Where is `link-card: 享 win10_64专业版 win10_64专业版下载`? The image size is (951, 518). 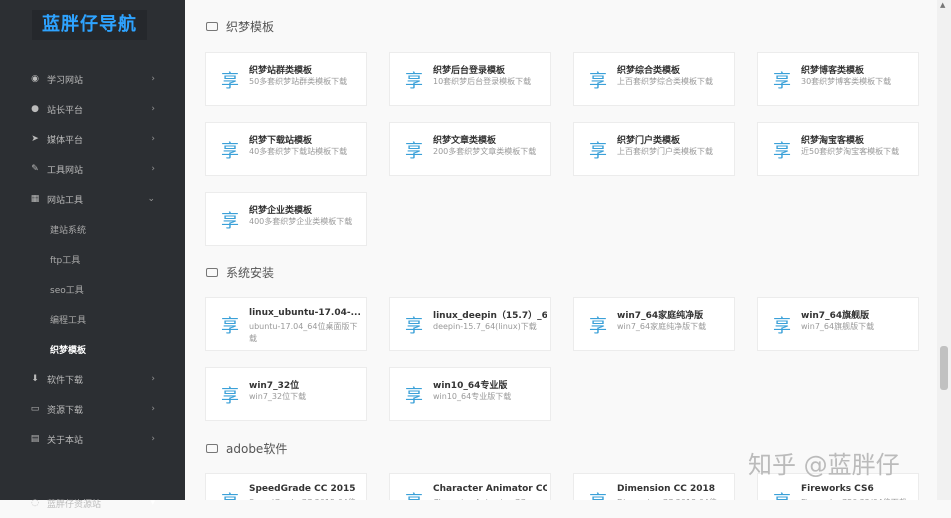 link-card: 享 win10_64专业版 win10_64专业版下载 is located at coordinates (470, 394).